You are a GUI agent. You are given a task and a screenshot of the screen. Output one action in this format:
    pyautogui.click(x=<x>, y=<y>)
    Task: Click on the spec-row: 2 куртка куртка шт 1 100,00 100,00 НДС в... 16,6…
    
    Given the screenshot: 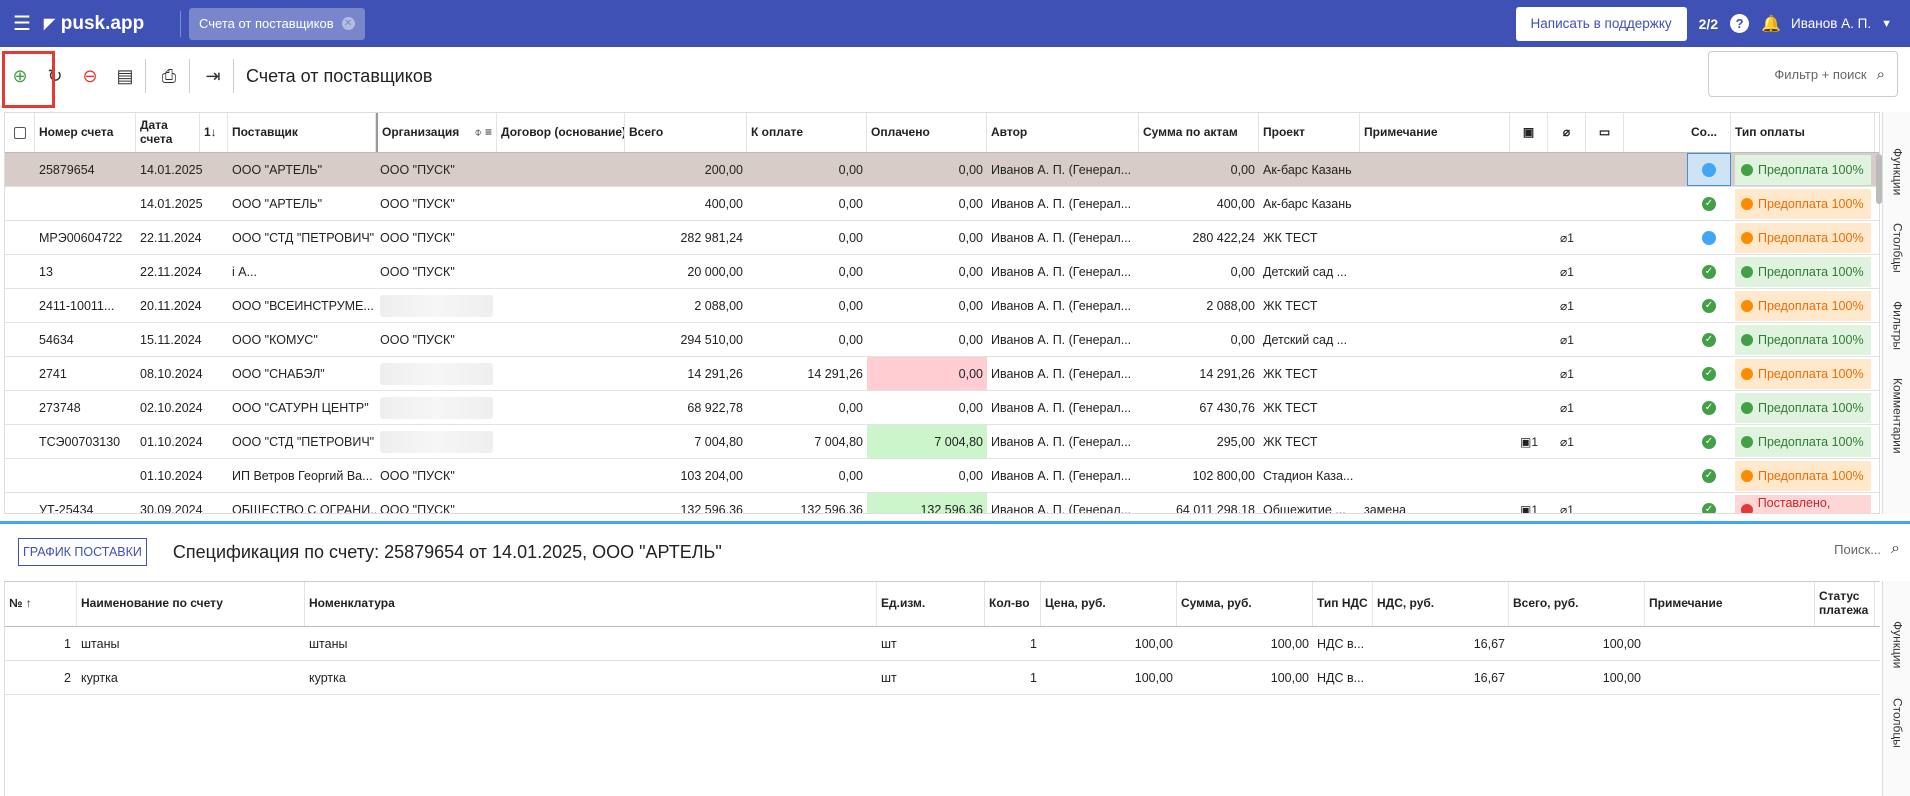 What is the action you would take?
    pyautogui.click(x=942, y=678)
    